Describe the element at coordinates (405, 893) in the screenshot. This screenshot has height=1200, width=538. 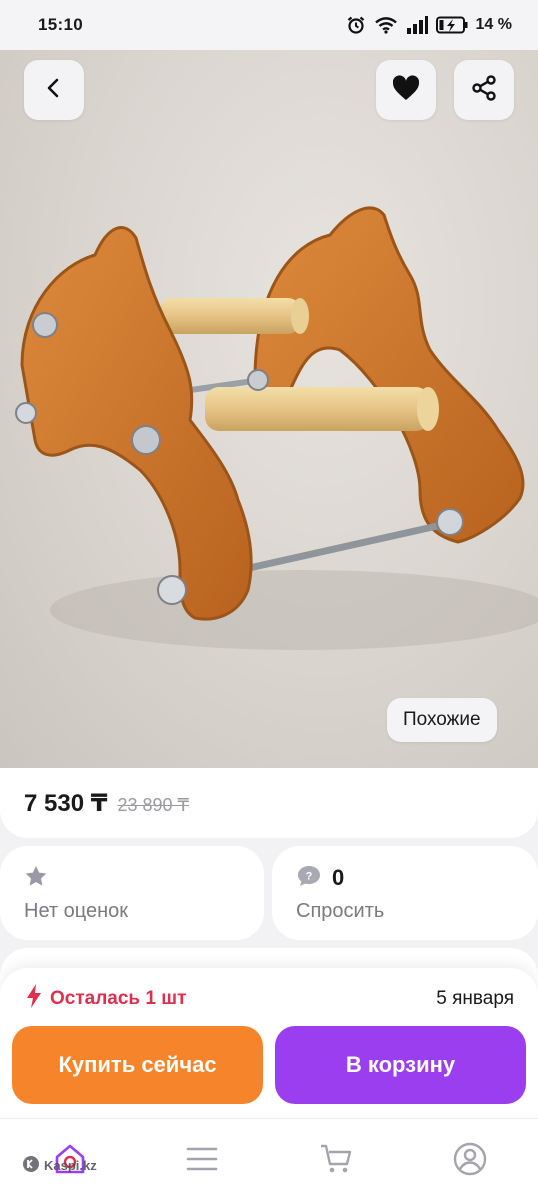
I see `ask-question-card: ? 0 Спросить` at that location.